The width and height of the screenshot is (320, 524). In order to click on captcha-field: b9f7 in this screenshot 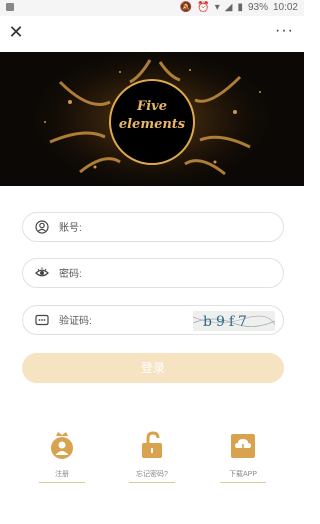, I will do `click(153, 320)`.